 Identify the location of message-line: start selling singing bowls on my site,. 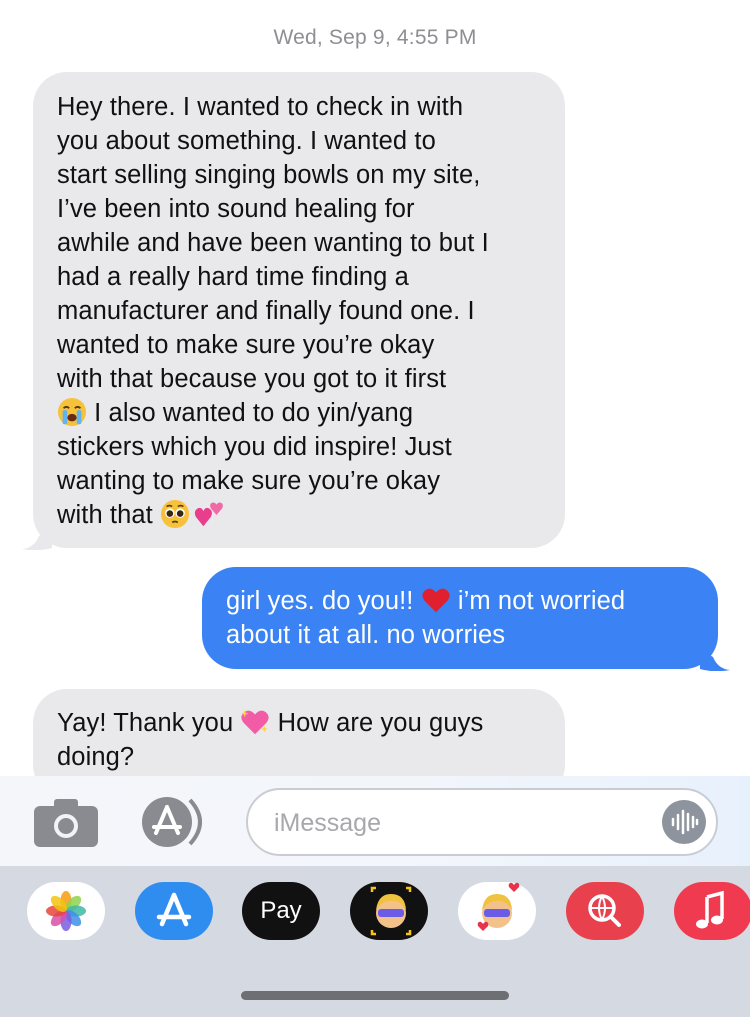
(269, 175).